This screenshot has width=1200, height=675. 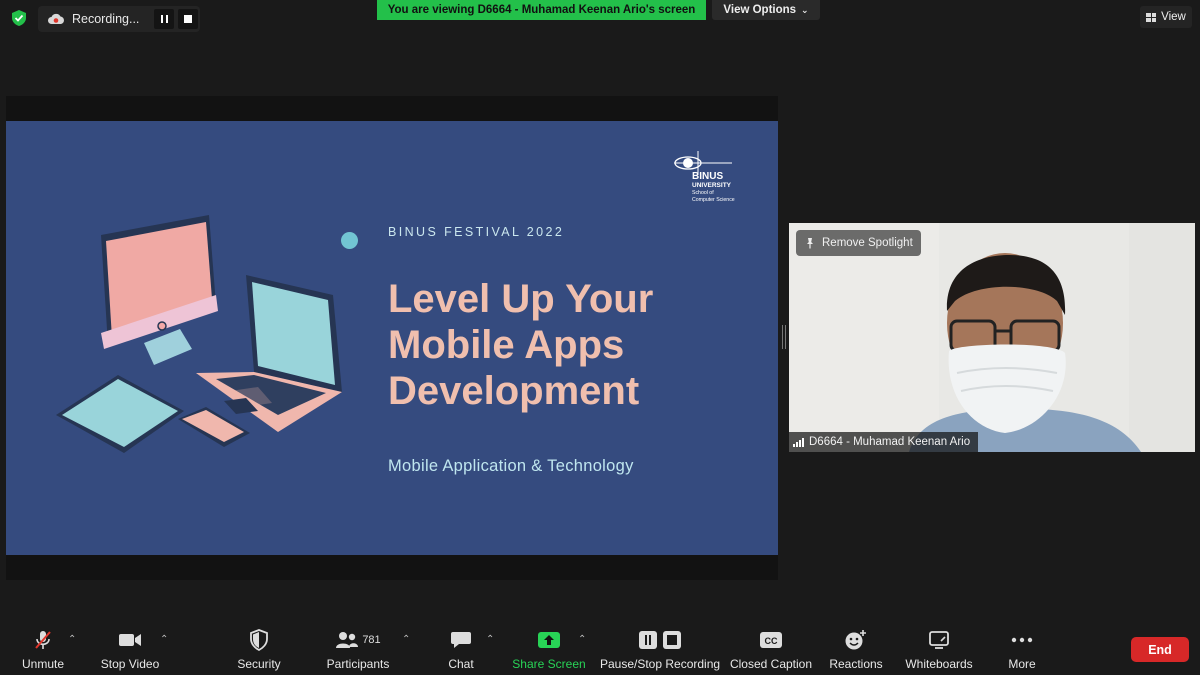 What do you see at coordinates (72, 639) in the screenshot?
I see `audio-options-caret: ⌃` at bounding box center [72, 639].